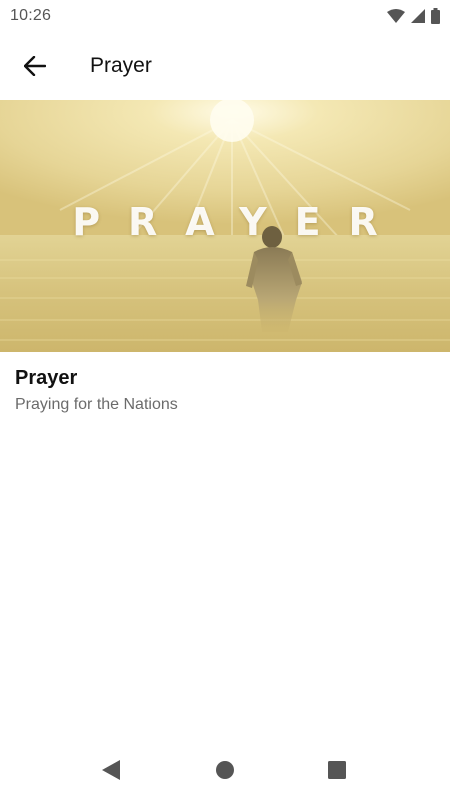 This screenshot has height=800, width=450. I want to click on cell-signal-icon, so click(418, 16).